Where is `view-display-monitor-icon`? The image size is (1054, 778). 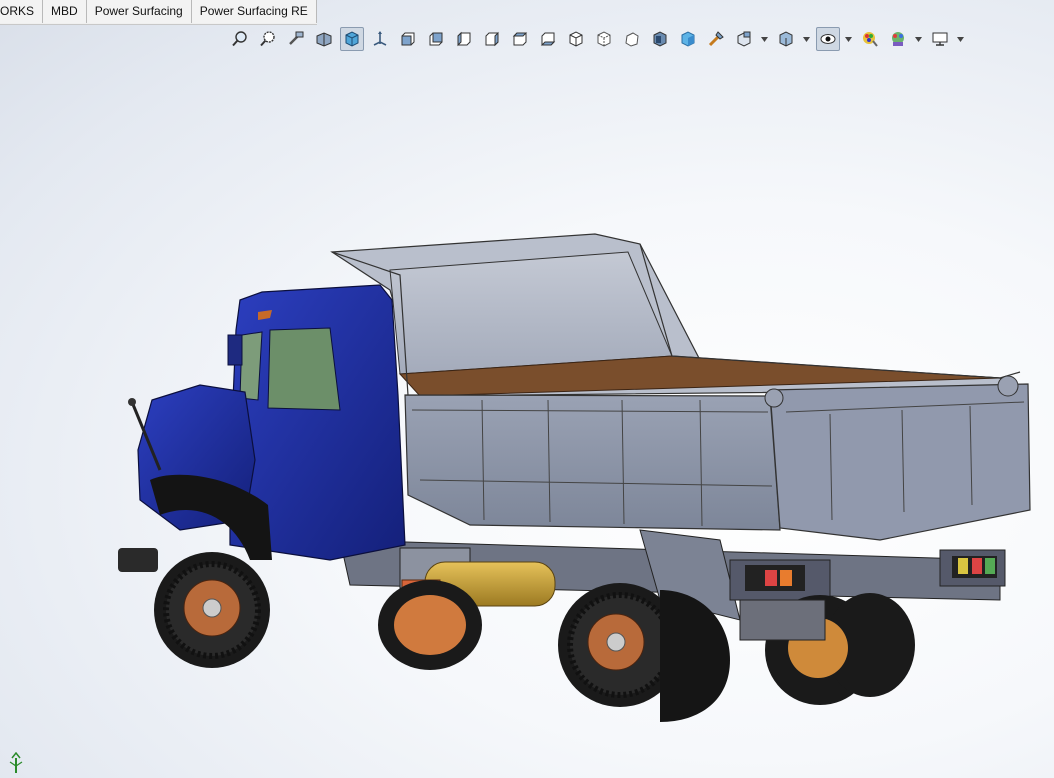 view-display-monitor-icon is located at coordinates (940, 39).